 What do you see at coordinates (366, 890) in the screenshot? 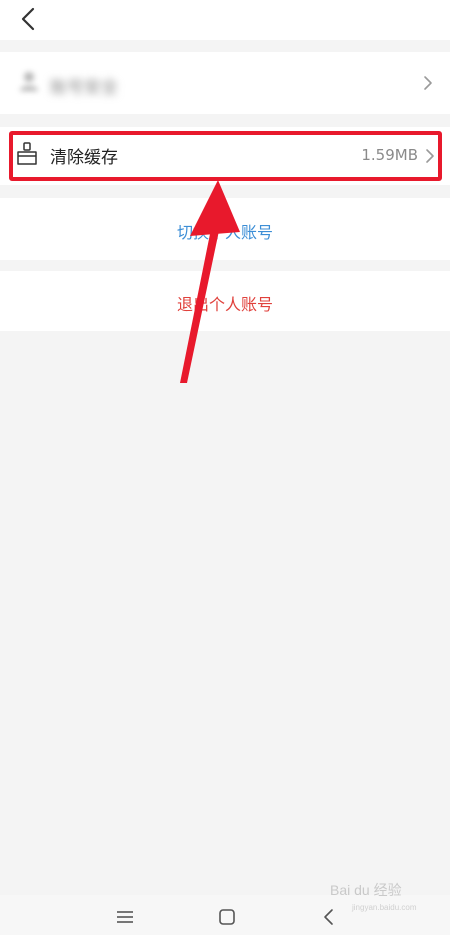
I see `watermark-logo: Bai du 经验` at bounding box center [366, 890].